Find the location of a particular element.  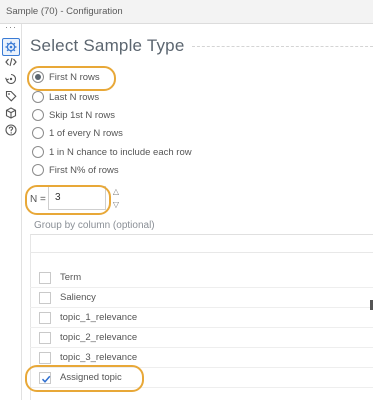

sidebar: ··· is located at coordinates (11, 211).